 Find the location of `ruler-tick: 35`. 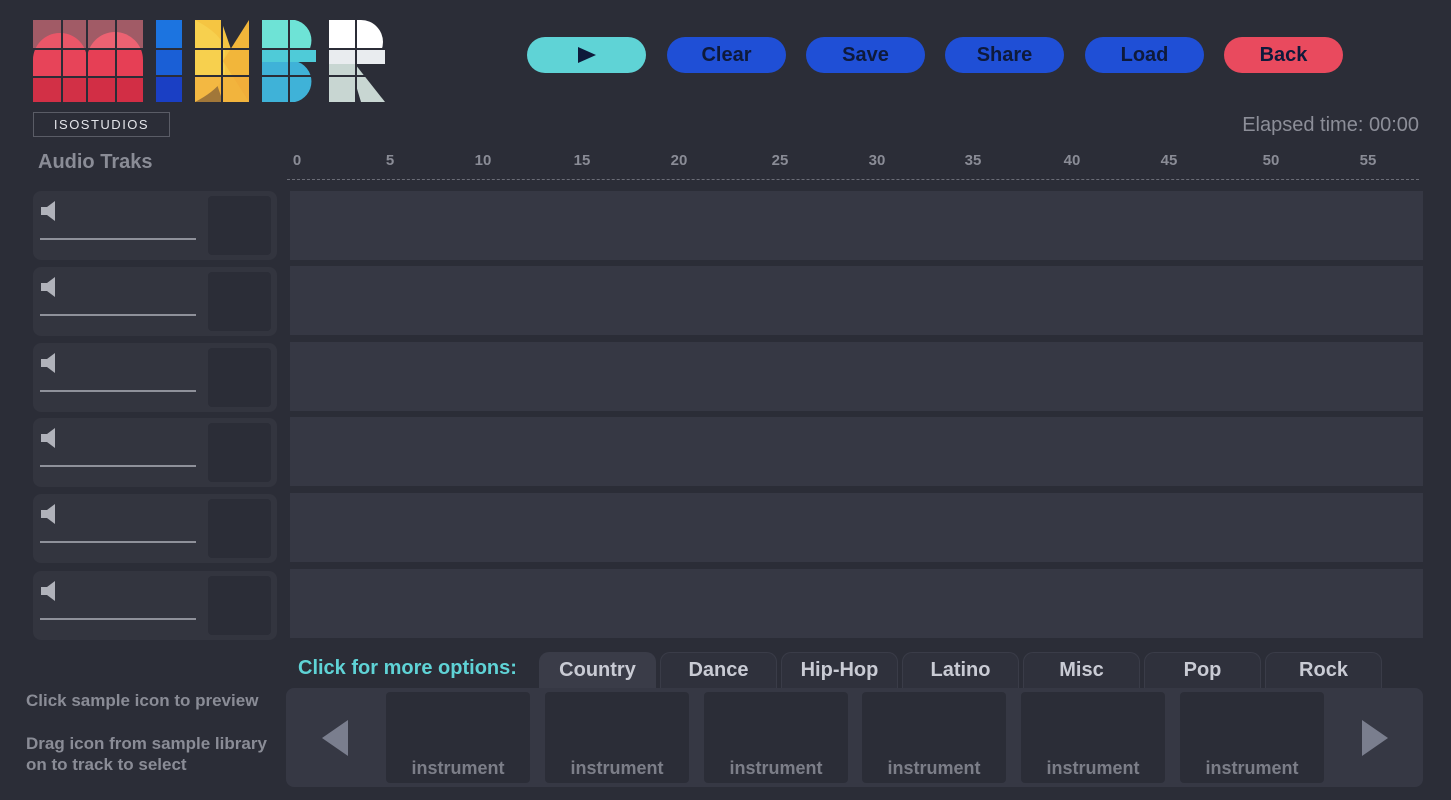

ruler-tick: 35 is located at coordinates (973, 160).